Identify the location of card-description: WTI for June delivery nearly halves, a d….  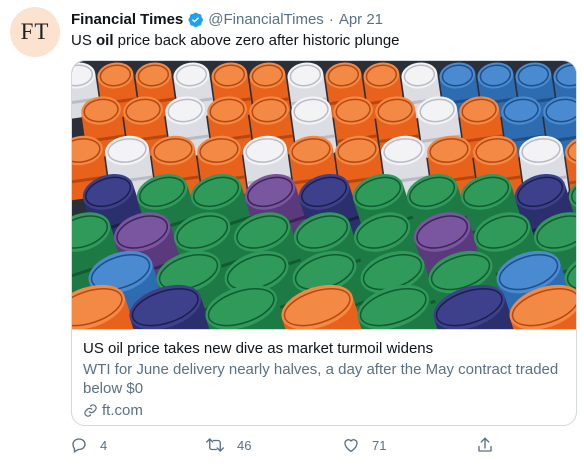
(321, 379).